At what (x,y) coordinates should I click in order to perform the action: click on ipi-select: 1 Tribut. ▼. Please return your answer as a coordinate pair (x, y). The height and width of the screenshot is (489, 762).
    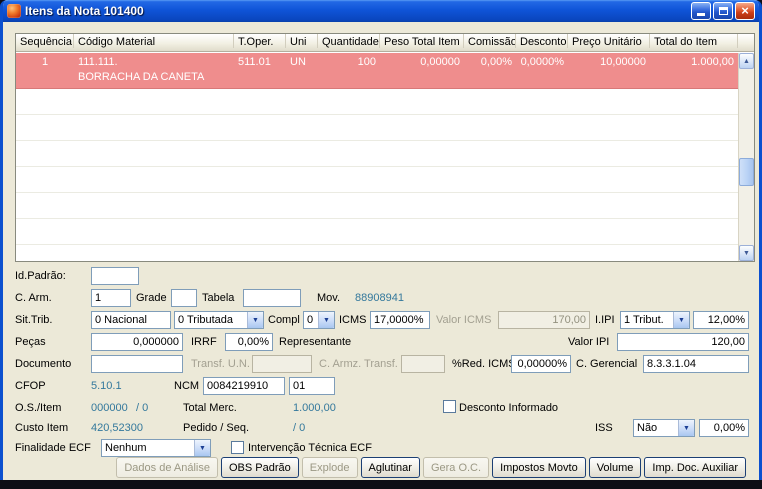
    Looking at the image, I should click on (655, 320).